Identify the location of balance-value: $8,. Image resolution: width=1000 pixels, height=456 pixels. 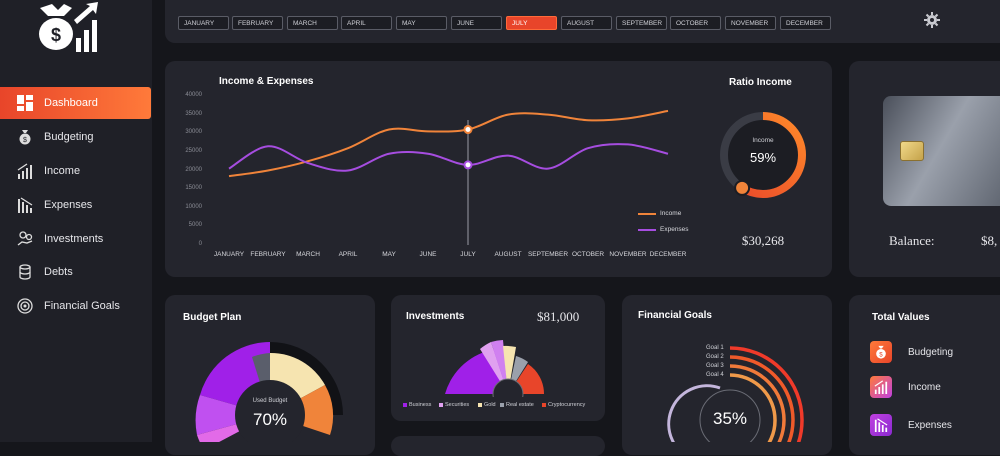
(989, 240).